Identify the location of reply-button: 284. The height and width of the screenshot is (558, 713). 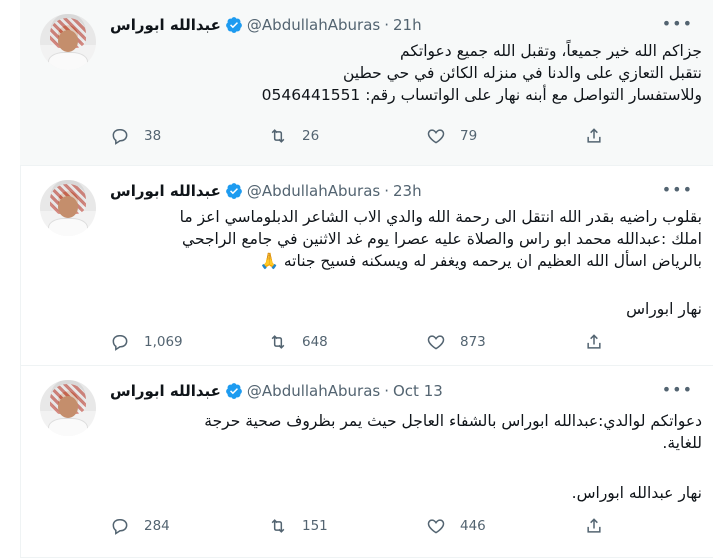
(189, 526).